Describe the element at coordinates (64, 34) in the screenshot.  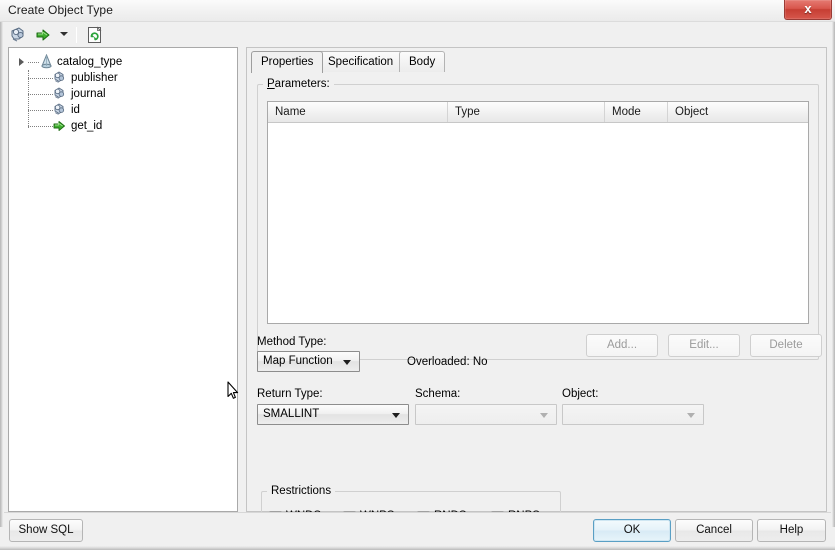
I see `method-dropdown-arrow` at that location.